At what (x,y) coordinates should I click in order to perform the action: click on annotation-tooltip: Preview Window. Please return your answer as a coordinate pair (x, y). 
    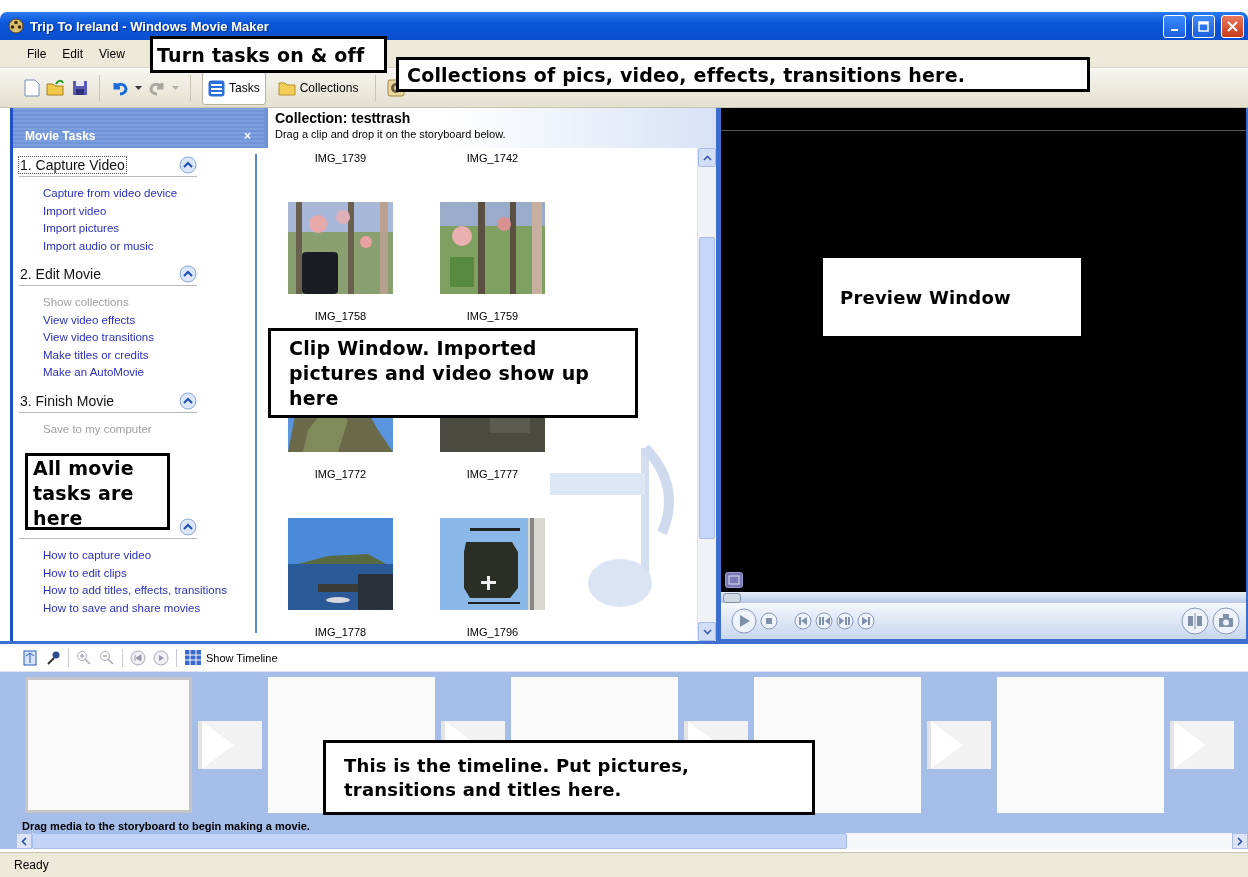
    Looking at the image, I should click on (952, 297).